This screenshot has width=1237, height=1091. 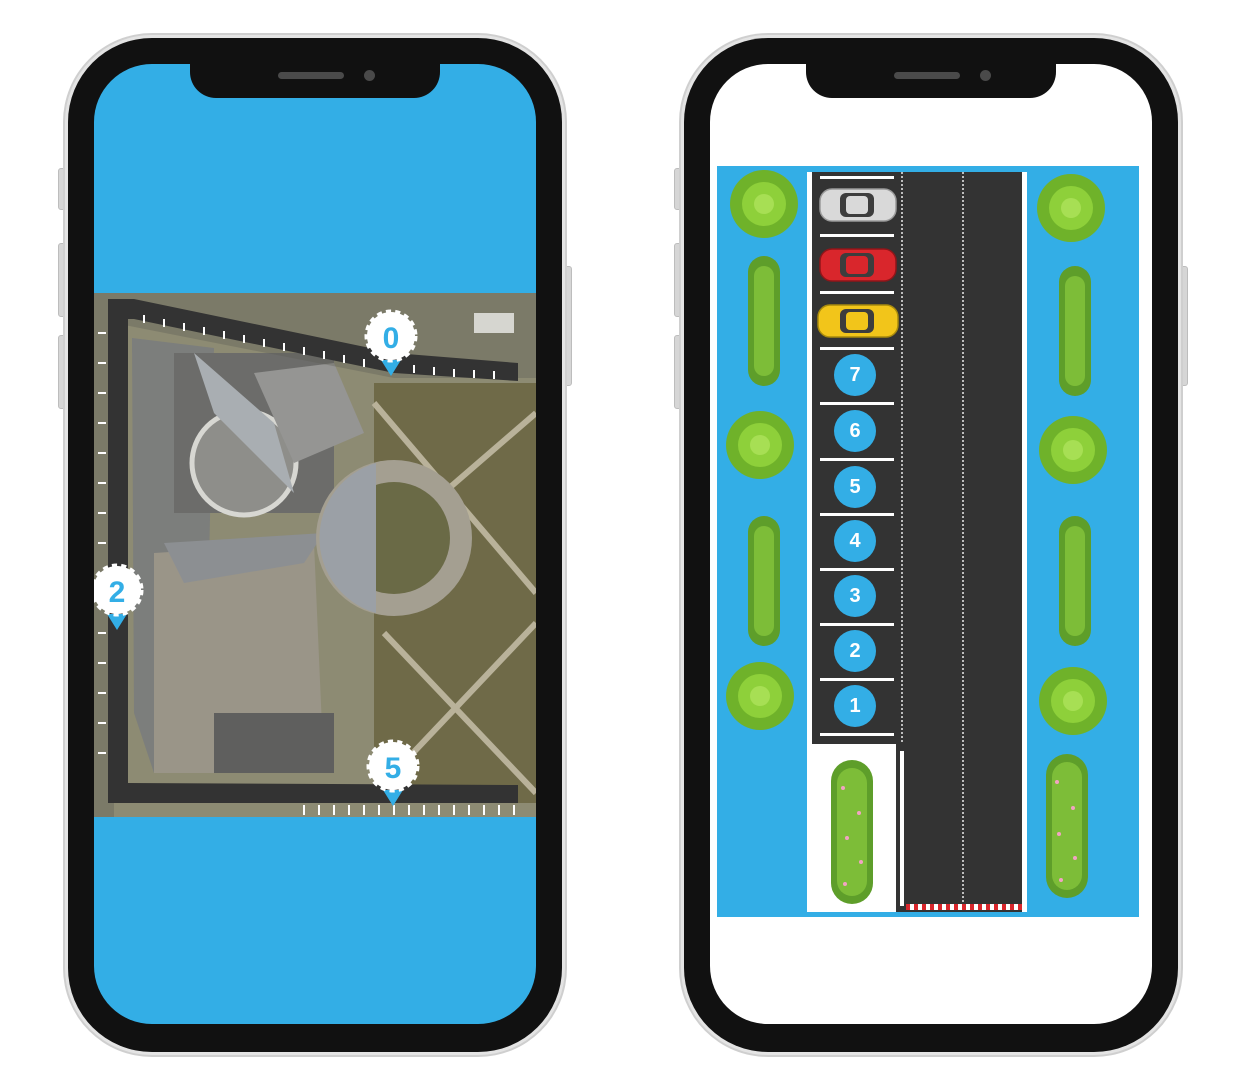 I want to click on roof-equipment, so click(x=274, y=743).